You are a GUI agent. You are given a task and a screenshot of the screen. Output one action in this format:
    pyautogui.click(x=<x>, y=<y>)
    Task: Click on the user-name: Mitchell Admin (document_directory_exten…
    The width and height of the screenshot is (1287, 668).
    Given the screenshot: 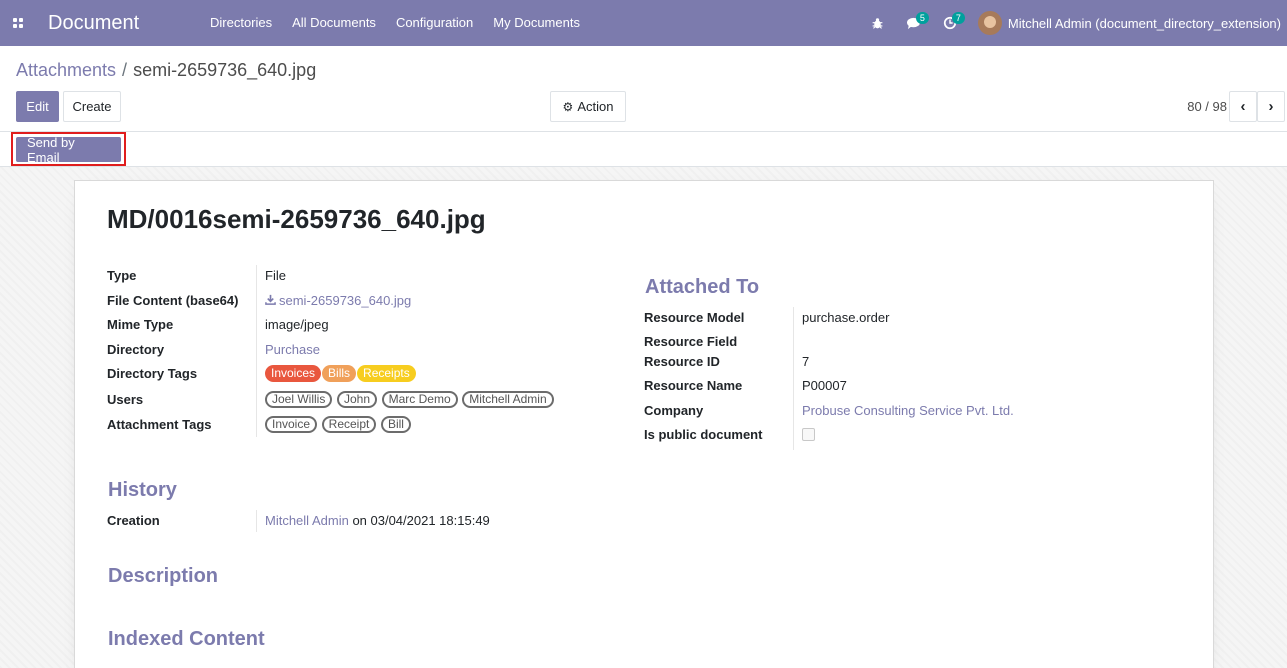 What is the action you would take?
    pyautogui.click(x=1144, y=23)
    